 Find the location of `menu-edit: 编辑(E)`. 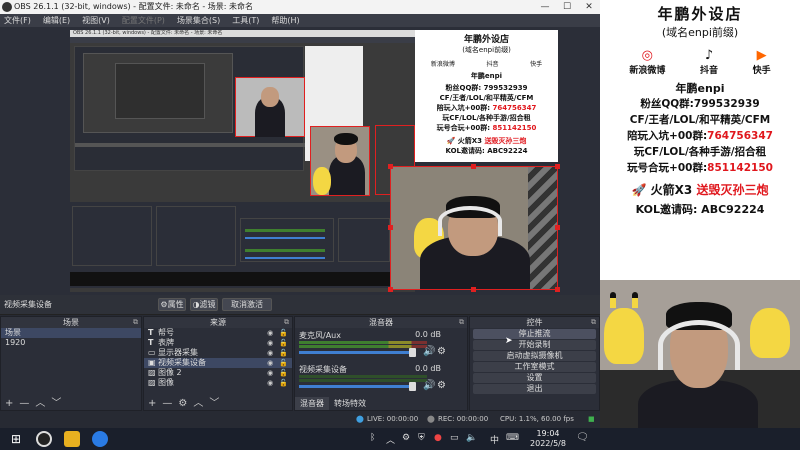

menu-edit: 编辑(E) is located at coordinates (56, 20).